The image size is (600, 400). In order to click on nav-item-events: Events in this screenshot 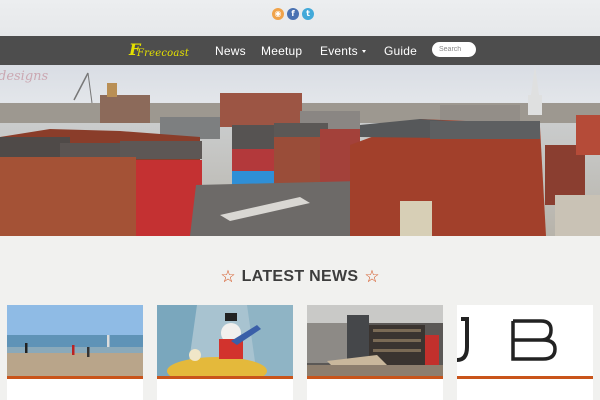, I will do `click(343, 51)`.